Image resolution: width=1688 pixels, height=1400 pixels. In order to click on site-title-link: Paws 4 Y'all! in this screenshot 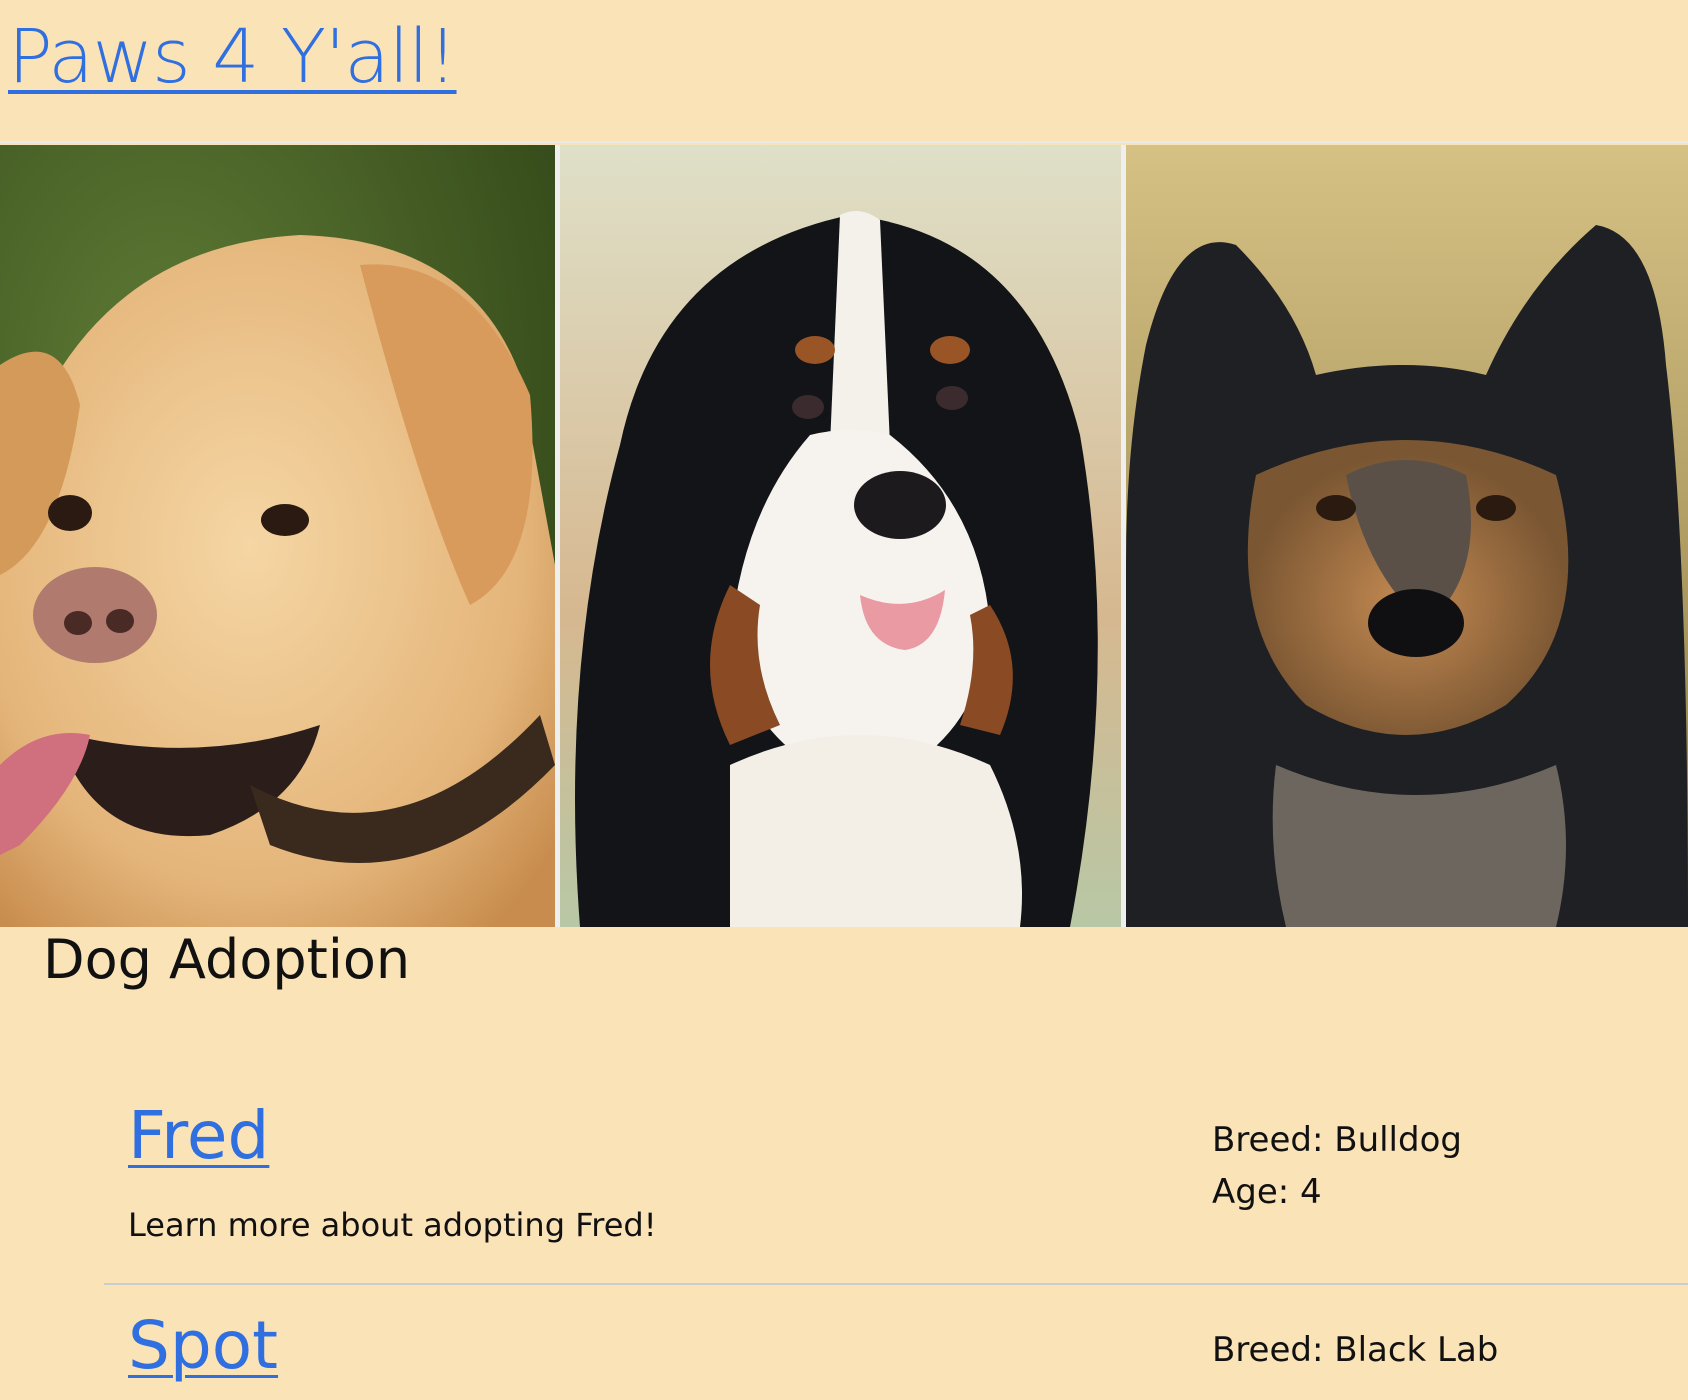, I will do `click(233, 57)`.